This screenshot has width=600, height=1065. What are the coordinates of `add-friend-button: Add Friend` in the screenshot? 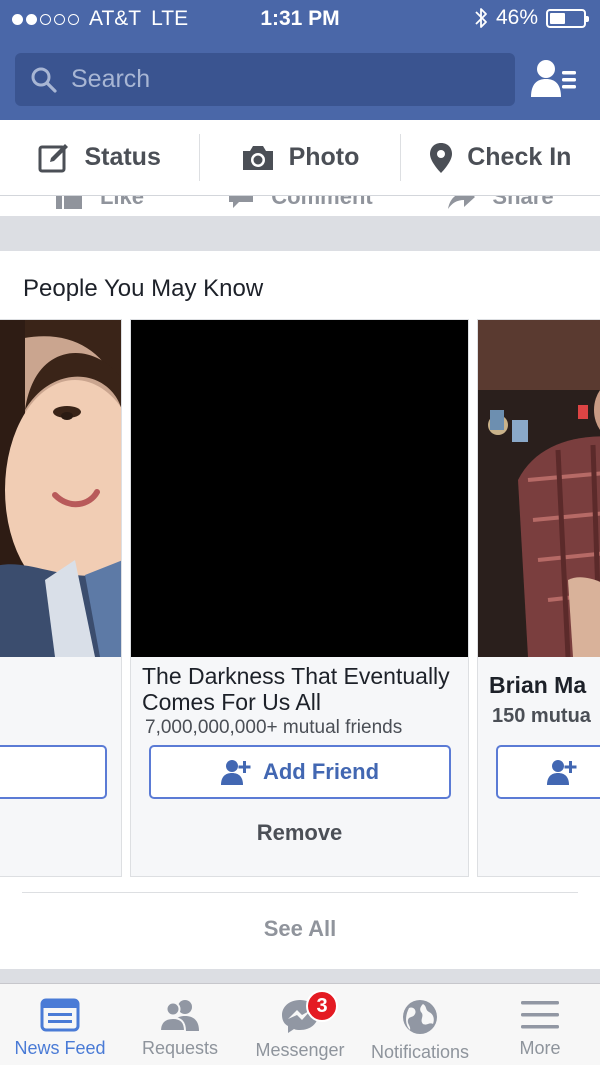 It's located at (300, 772).